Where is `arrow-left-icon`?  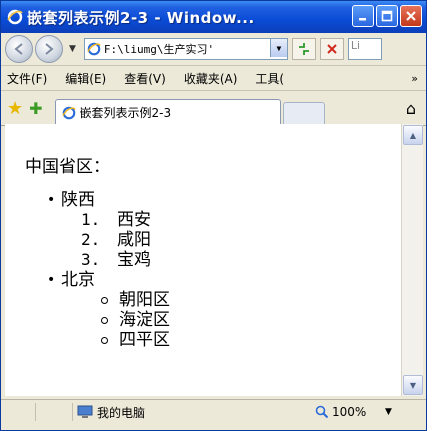 arrow-left-icon is located at coordinates (18, 49).